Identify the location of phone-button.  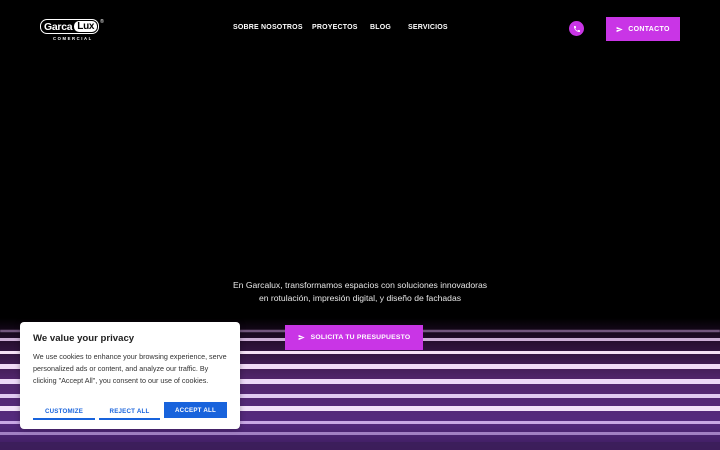
(576, 28).